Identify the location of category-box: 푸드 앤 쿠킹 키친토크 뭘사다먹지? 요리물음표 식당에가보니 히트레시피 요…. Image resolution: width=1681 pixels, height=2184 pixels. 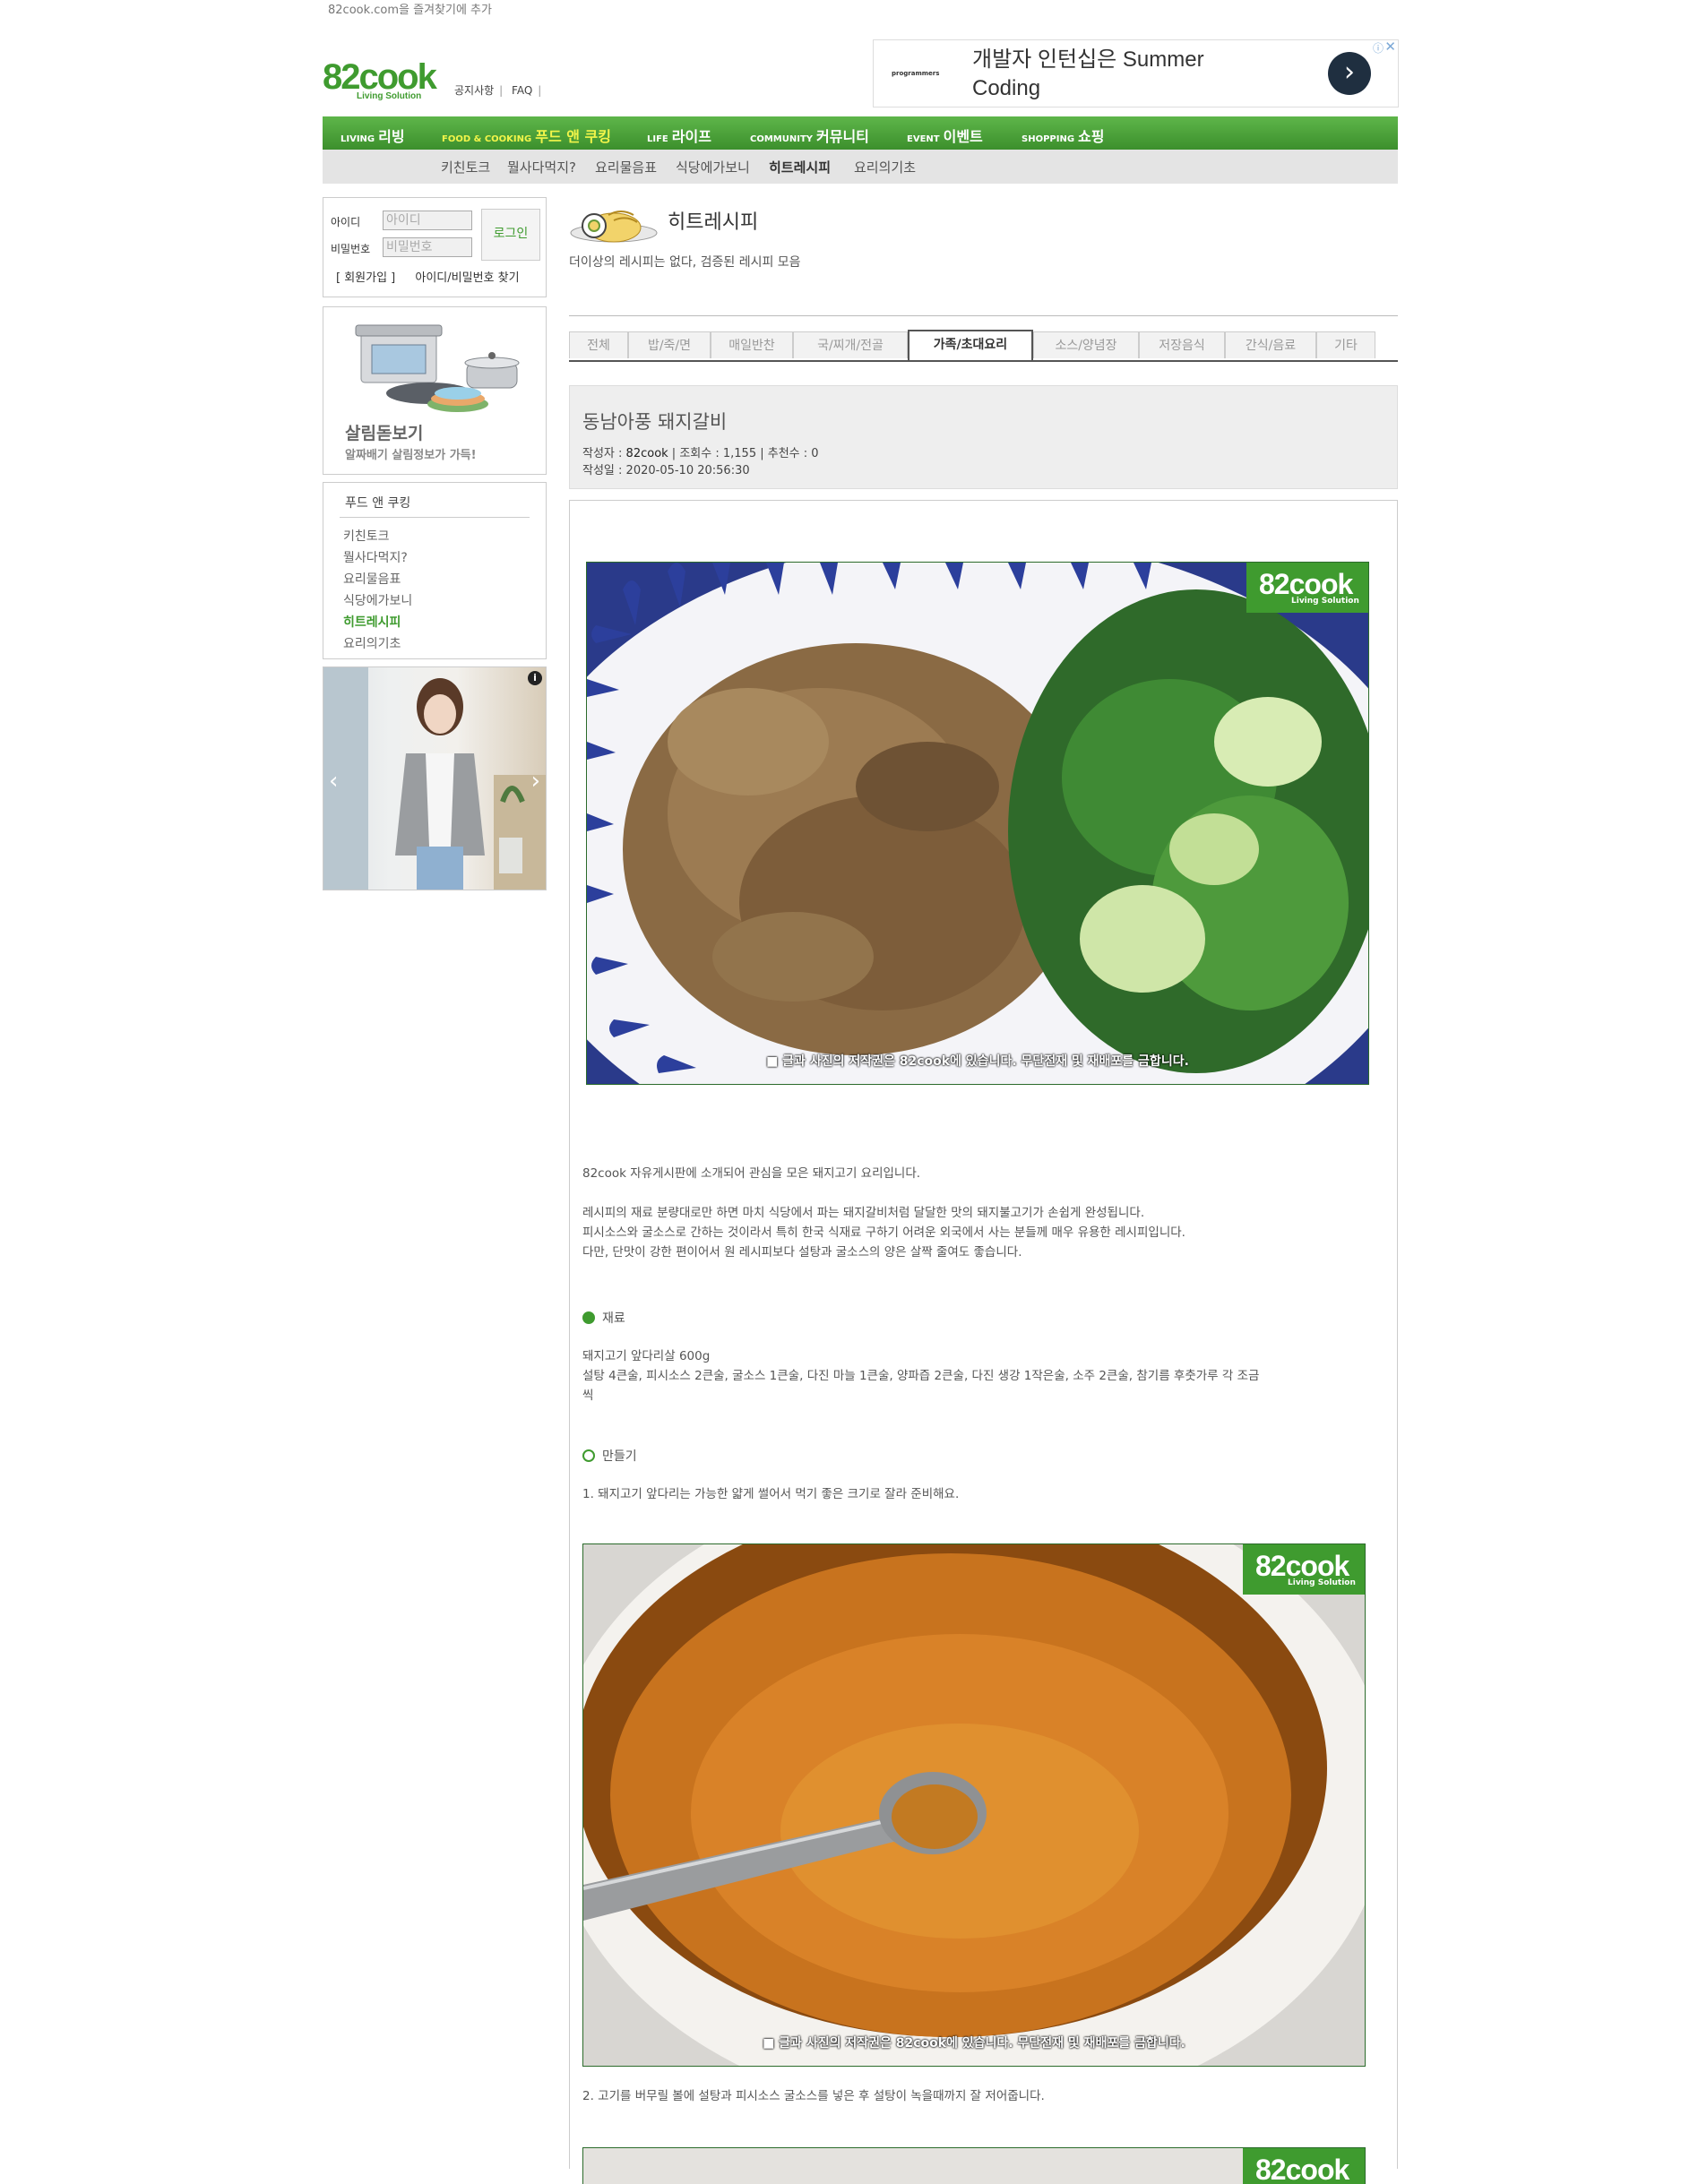
(435, 570).